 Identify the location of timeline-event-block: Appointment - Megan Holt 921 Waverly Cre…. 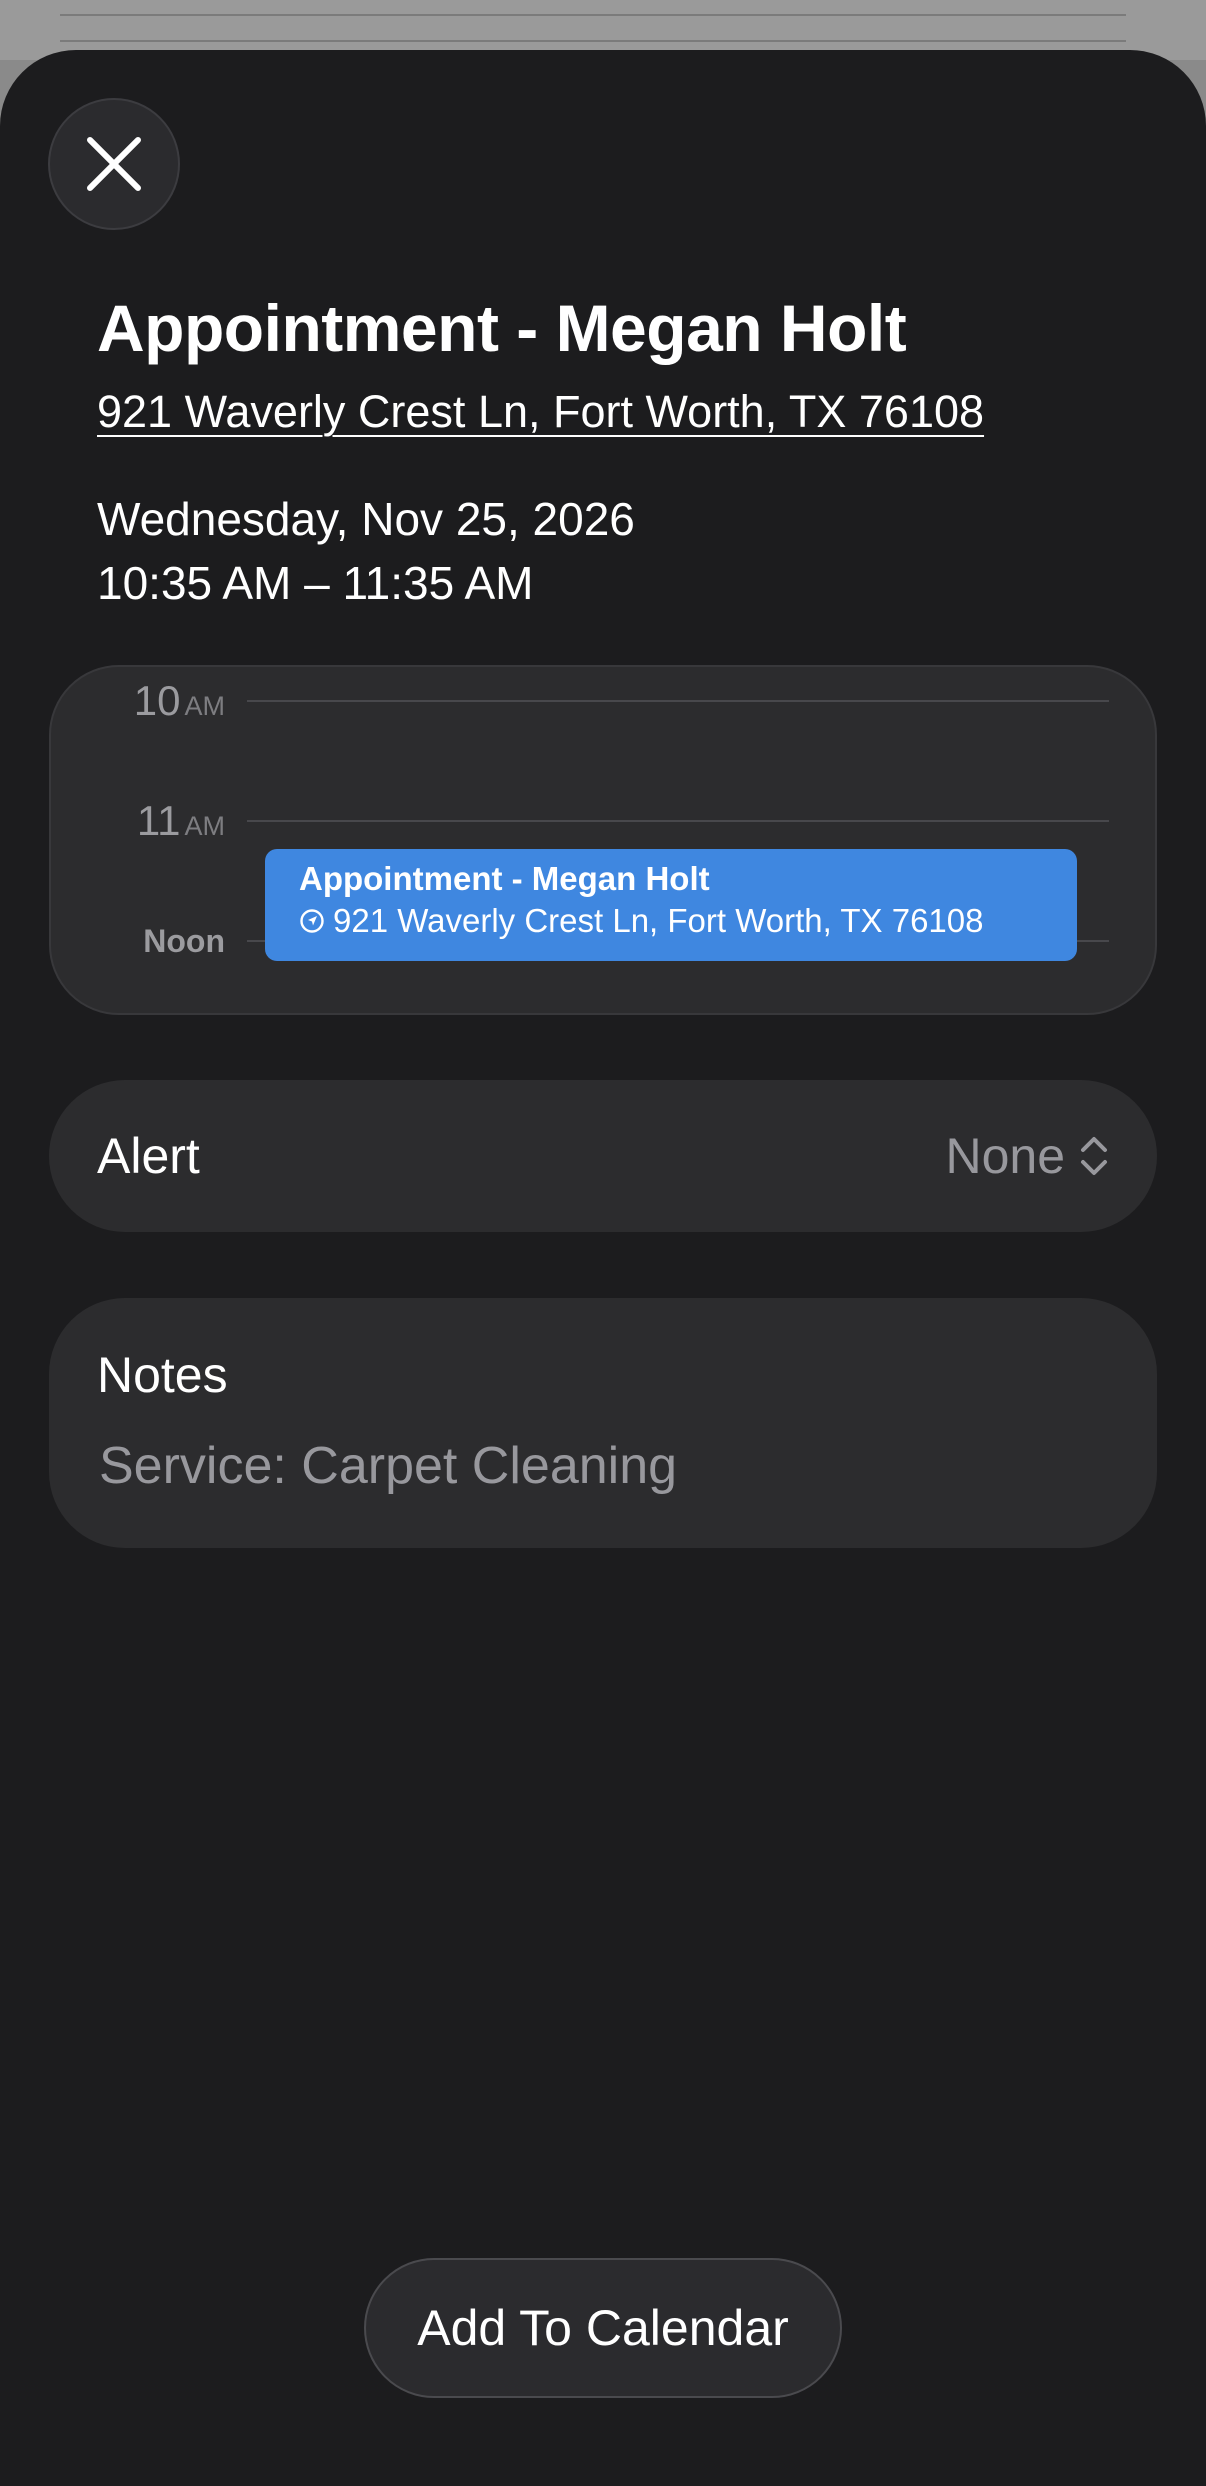
(671, 905).